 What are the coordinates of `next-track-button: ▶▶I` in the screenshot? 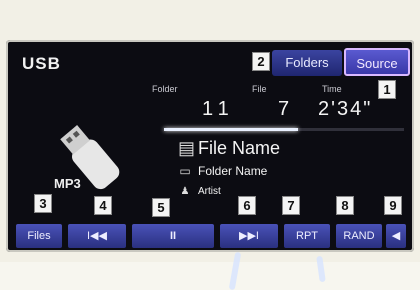 It's located at (249, 236).